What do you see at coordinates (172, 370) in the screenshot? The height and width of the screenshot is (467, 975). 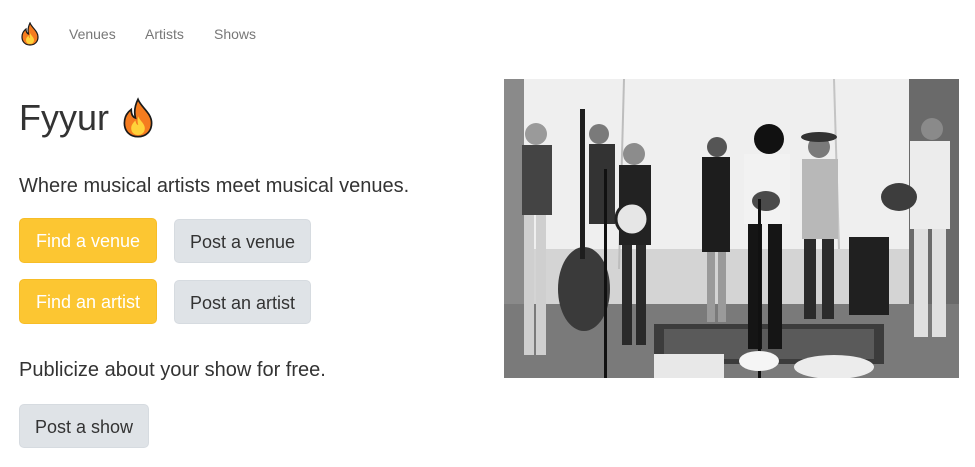 I see `publicize-text: Publicize about your show for free.` at bounding box center [172, 370].